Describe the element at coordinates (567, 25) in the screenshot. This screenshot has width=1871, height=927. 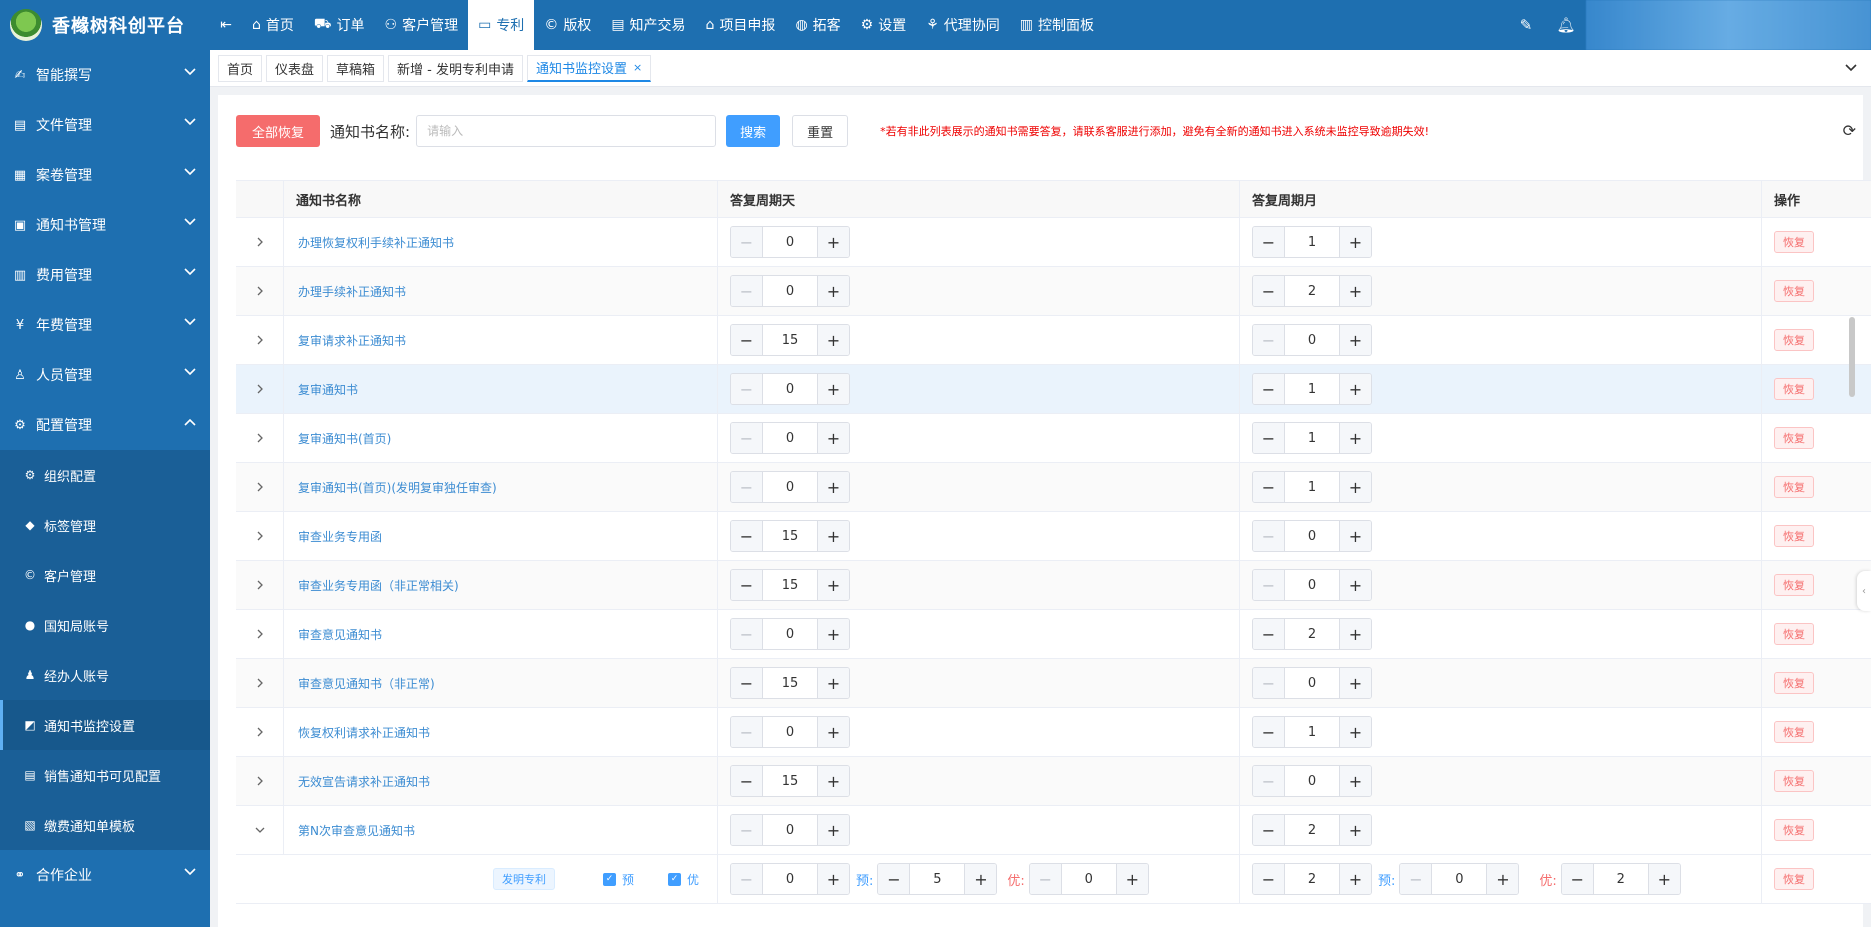
I see `topnav-item: © 版权` at that location.